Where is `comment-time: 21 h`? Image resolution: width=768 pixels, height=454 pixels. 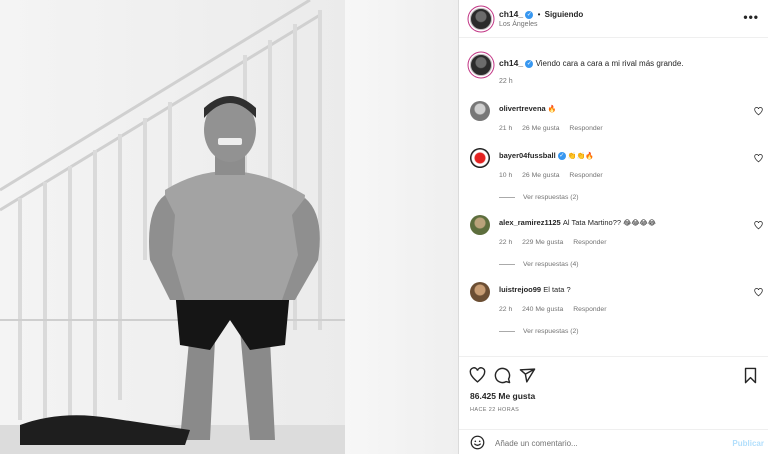
comment-time: 21 h is located at coordinates (505, 128).